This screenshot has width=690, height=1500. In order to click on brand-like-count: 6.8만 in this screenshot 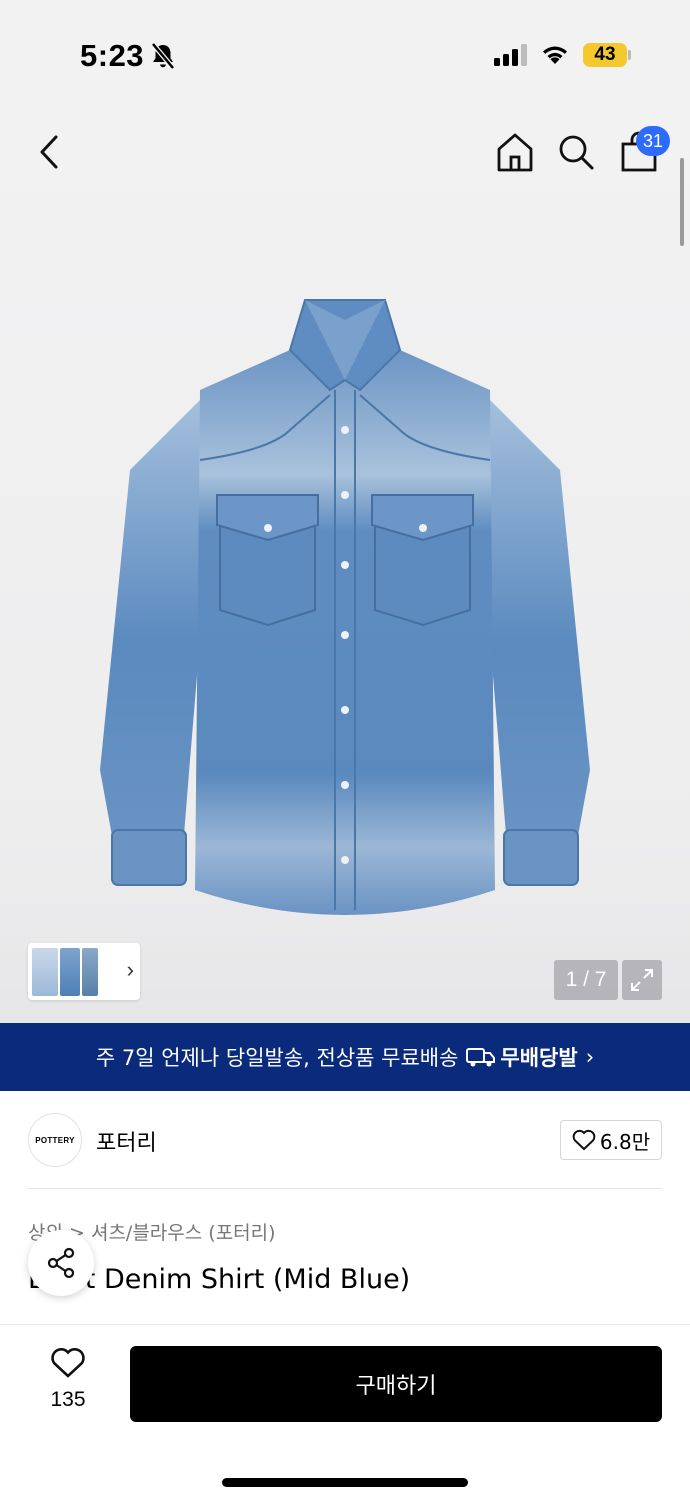, I will do `click(625, 1141)`.